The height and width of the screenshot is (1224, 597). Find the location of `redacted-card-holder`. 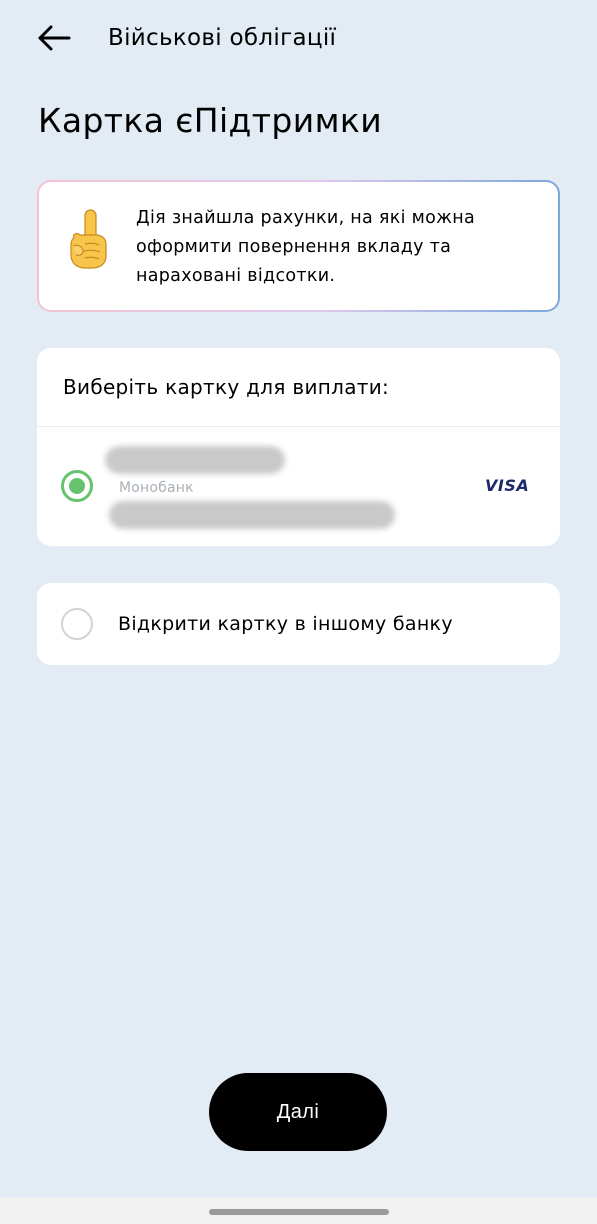

redacted-card-holder is located at coordinates (195, 460).